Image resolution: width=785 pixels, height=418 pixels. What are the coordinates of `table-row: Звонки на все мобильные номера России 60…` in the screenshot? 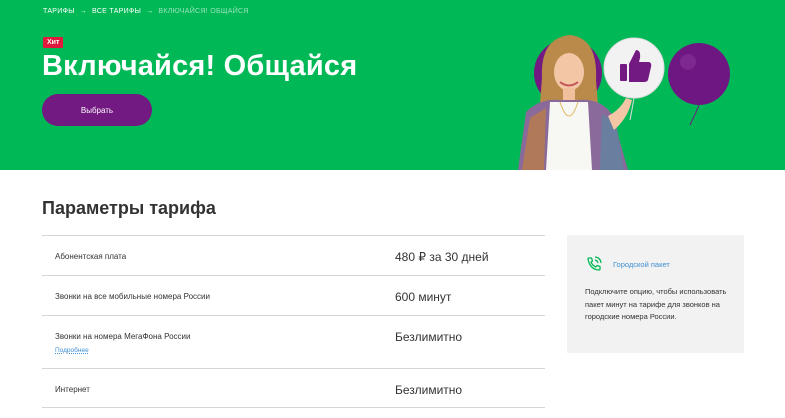 It's located at (293, 295).